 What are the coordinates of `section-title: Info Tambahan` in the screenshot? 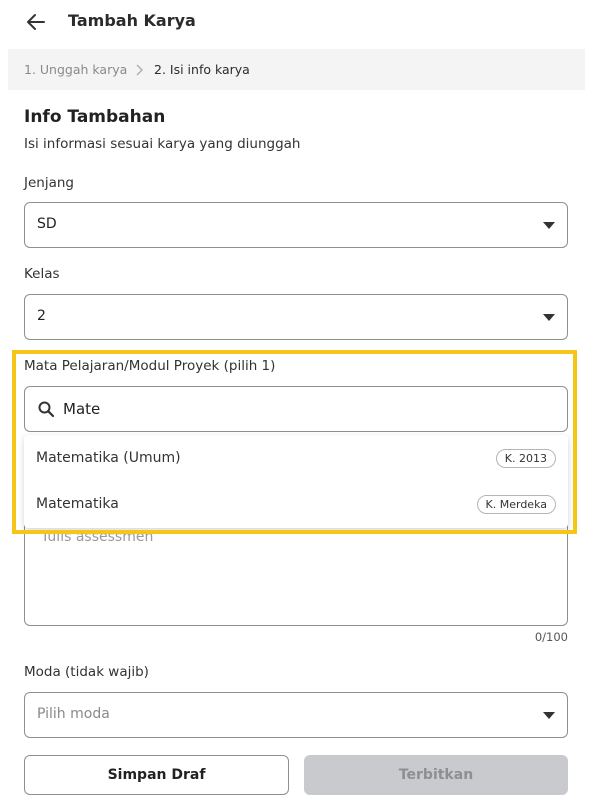 It's located at (95, 117).